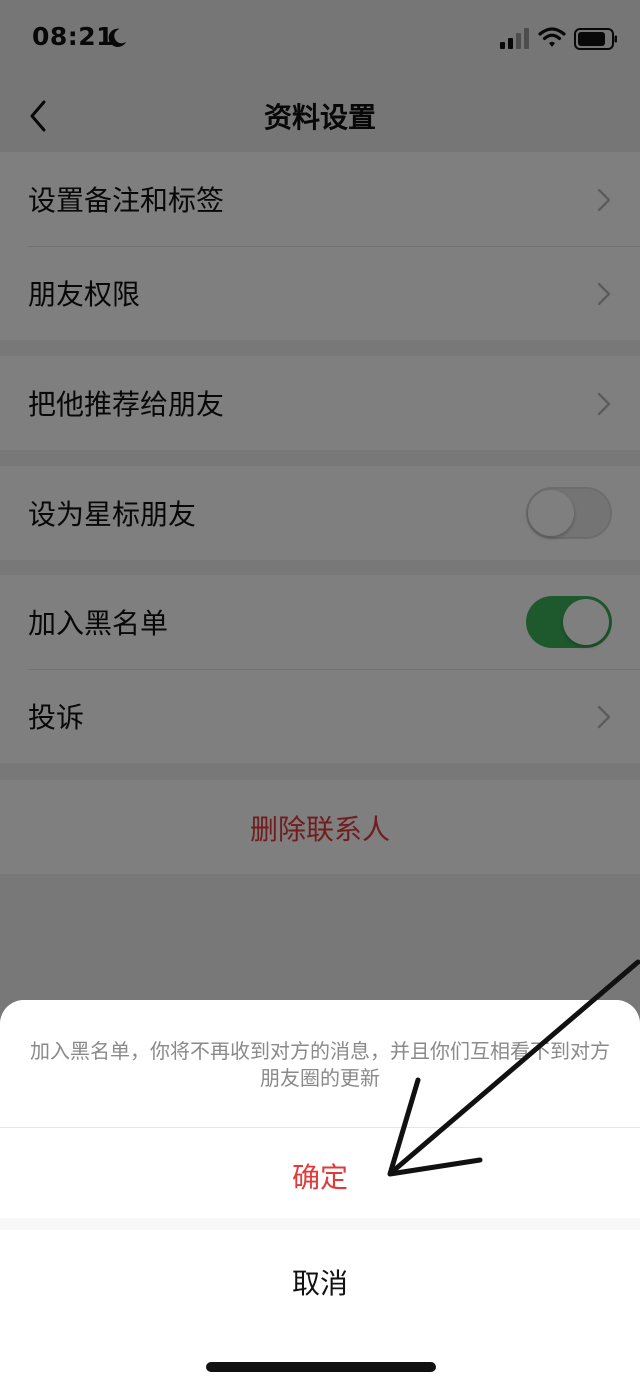  What do you see at coordinates (319, 1283) in the screenshot?
I see `cancel-label: 取消` at bounding box center [319, 1283].